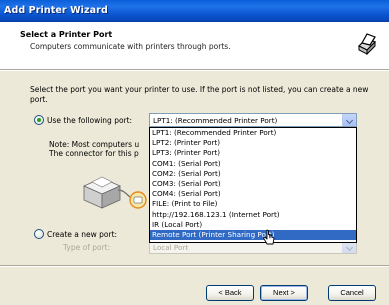 The height and width of the screenshot is (305, 389). What do you see at coordinates (39, 120) in the screenshot?
I see `use-port-radio` at bounding box center [39, 120].